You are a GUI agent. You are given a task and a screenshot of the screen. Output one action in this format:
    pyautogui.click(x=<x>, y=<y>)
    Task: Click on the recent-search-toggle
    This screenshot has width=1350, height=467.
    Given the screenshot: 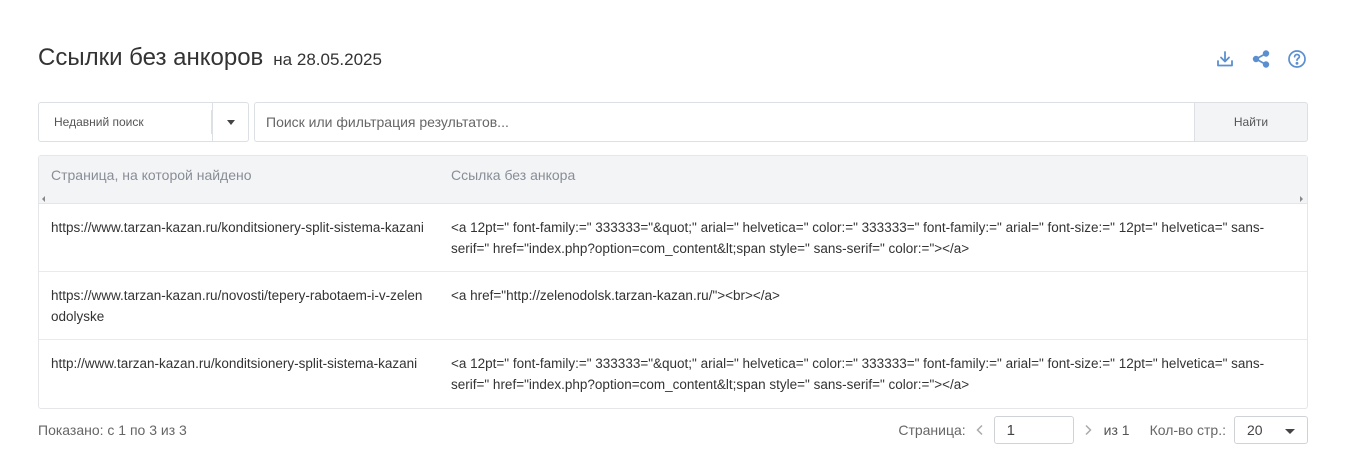 What is the action you would take?
    pyautogui.click(x=231, y=122)
    